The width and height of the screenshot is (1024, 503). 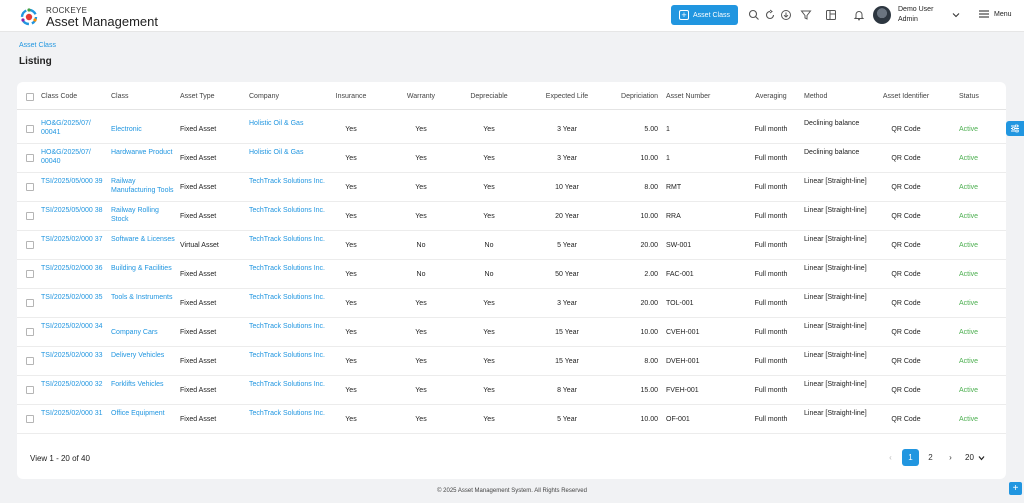 I want to click on cell-averaging: Full month, so click(x=771, y=129).